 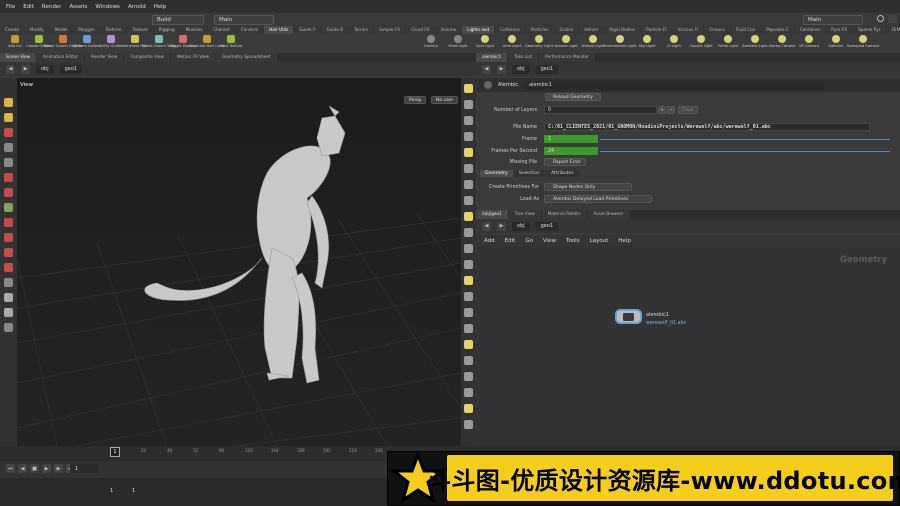 What do you see at coordinates (448, 30) in the screenshot?
I see `shelf-tab-volume: Volume` at bounding box center [448, 30].